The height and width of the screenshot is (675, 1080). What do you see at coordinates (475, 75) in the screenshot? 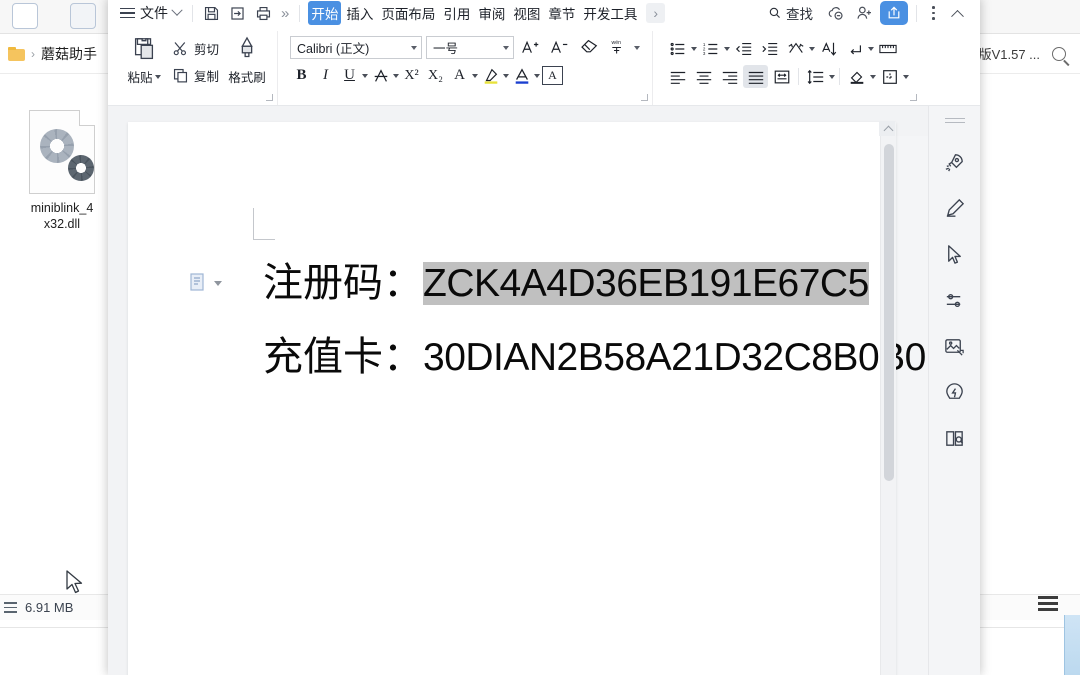
I see `text-effect-caret-icon` at bounding box center [475, 75].